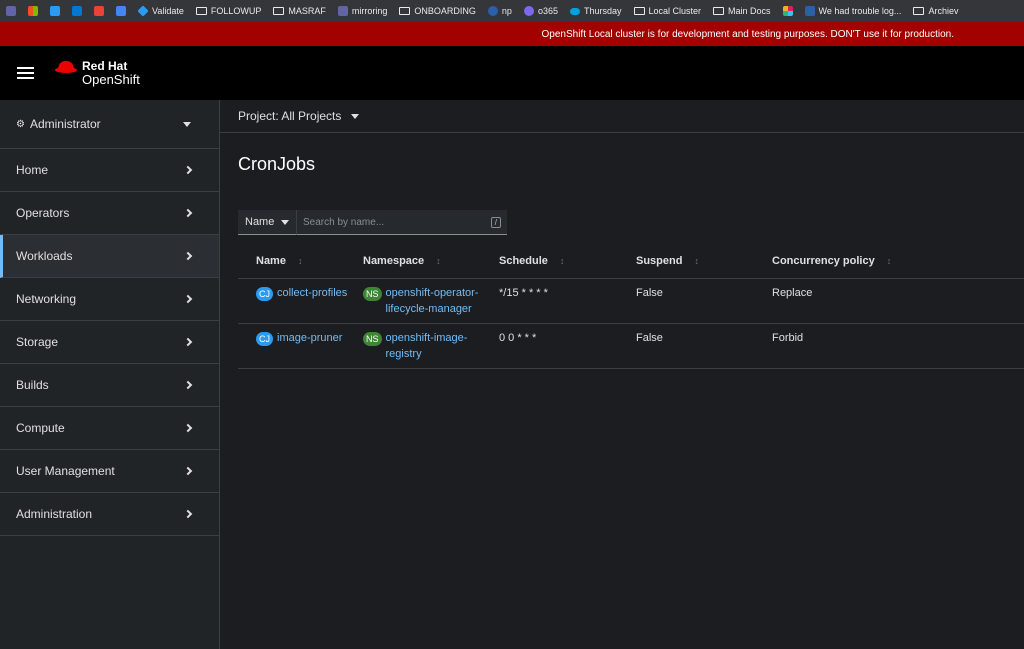  Describe the element at coordinates (499, 11) in the screenshot. I see `bookmark-np: np` at that location.